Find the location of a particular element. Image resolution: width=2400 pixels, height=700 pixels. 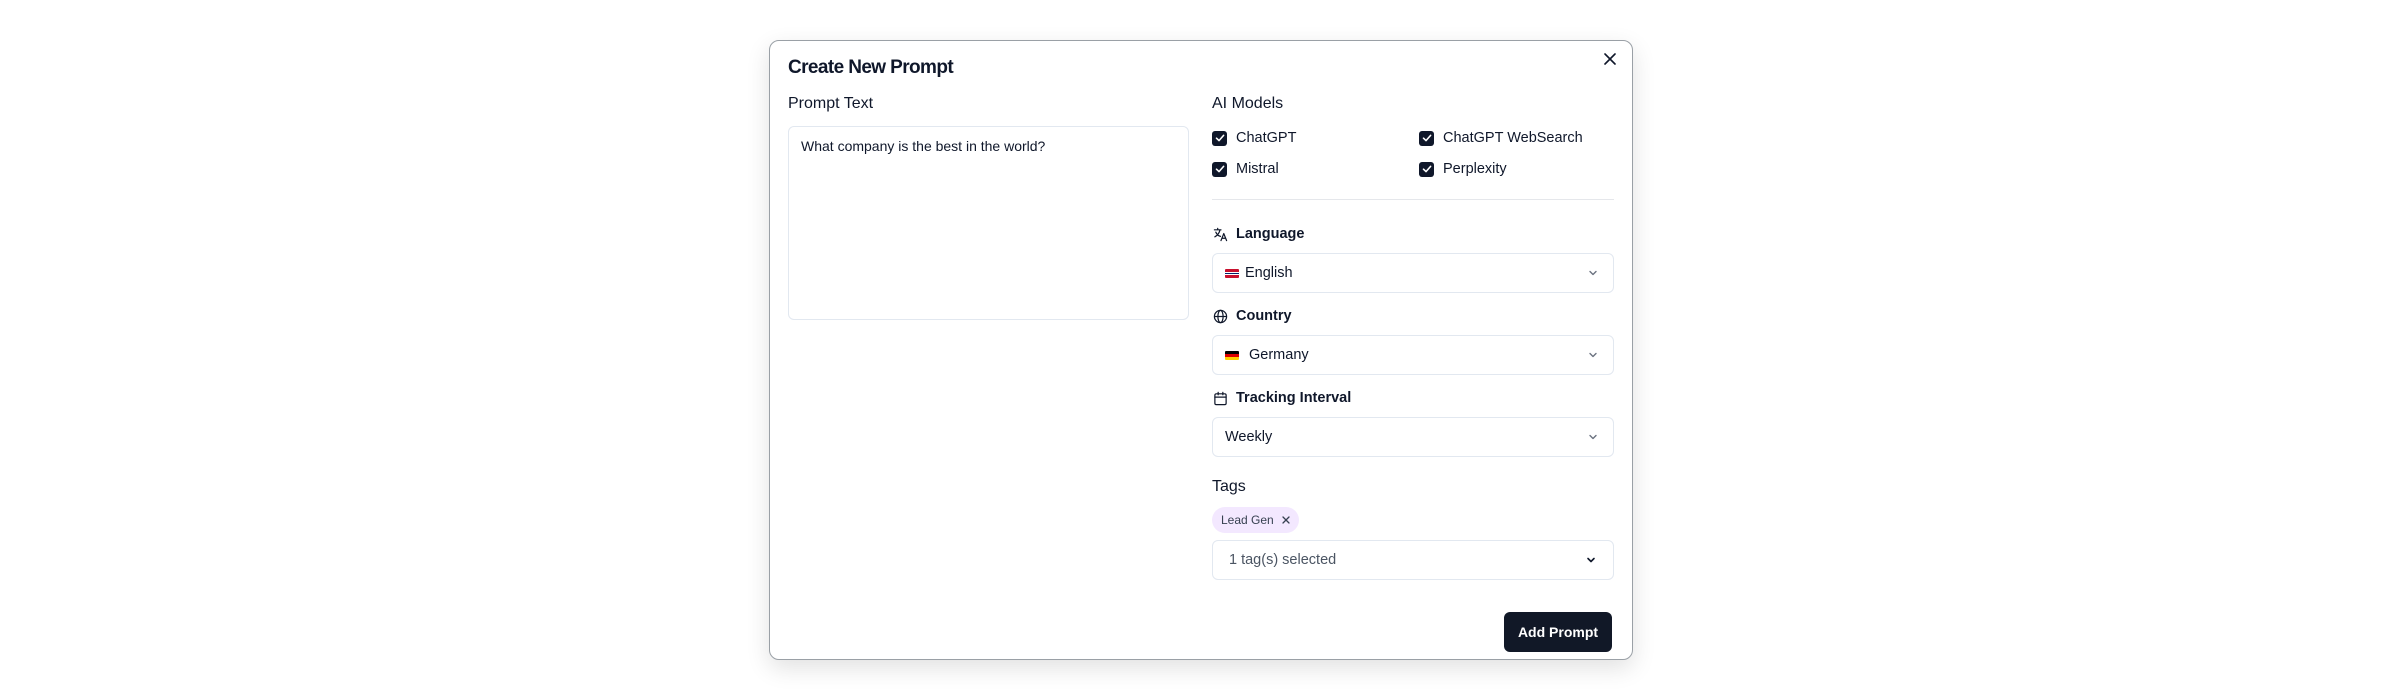

prompt-text-input: What company is the best in the world? is located at coordinates (988, 223).